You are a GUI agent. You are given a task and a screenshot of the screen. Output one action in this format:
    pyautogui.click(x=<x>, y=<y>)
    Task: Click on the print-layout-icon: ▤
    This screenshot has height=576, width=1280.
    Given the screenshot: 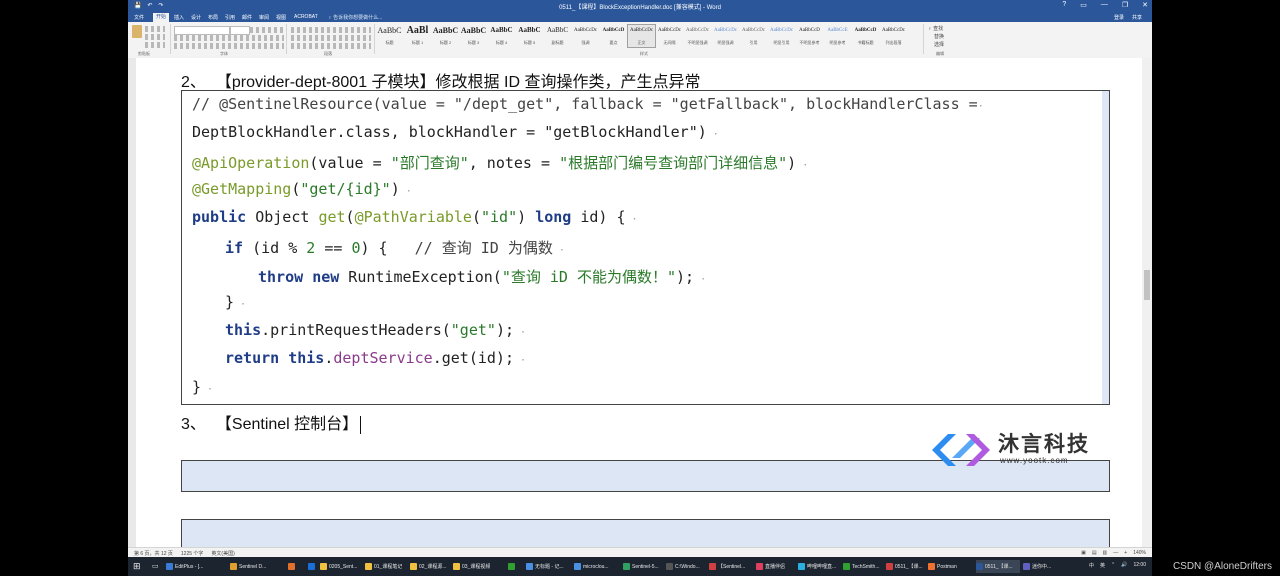 What is the action you would take?
    pyautogui.click(x=1094, y=553)
    